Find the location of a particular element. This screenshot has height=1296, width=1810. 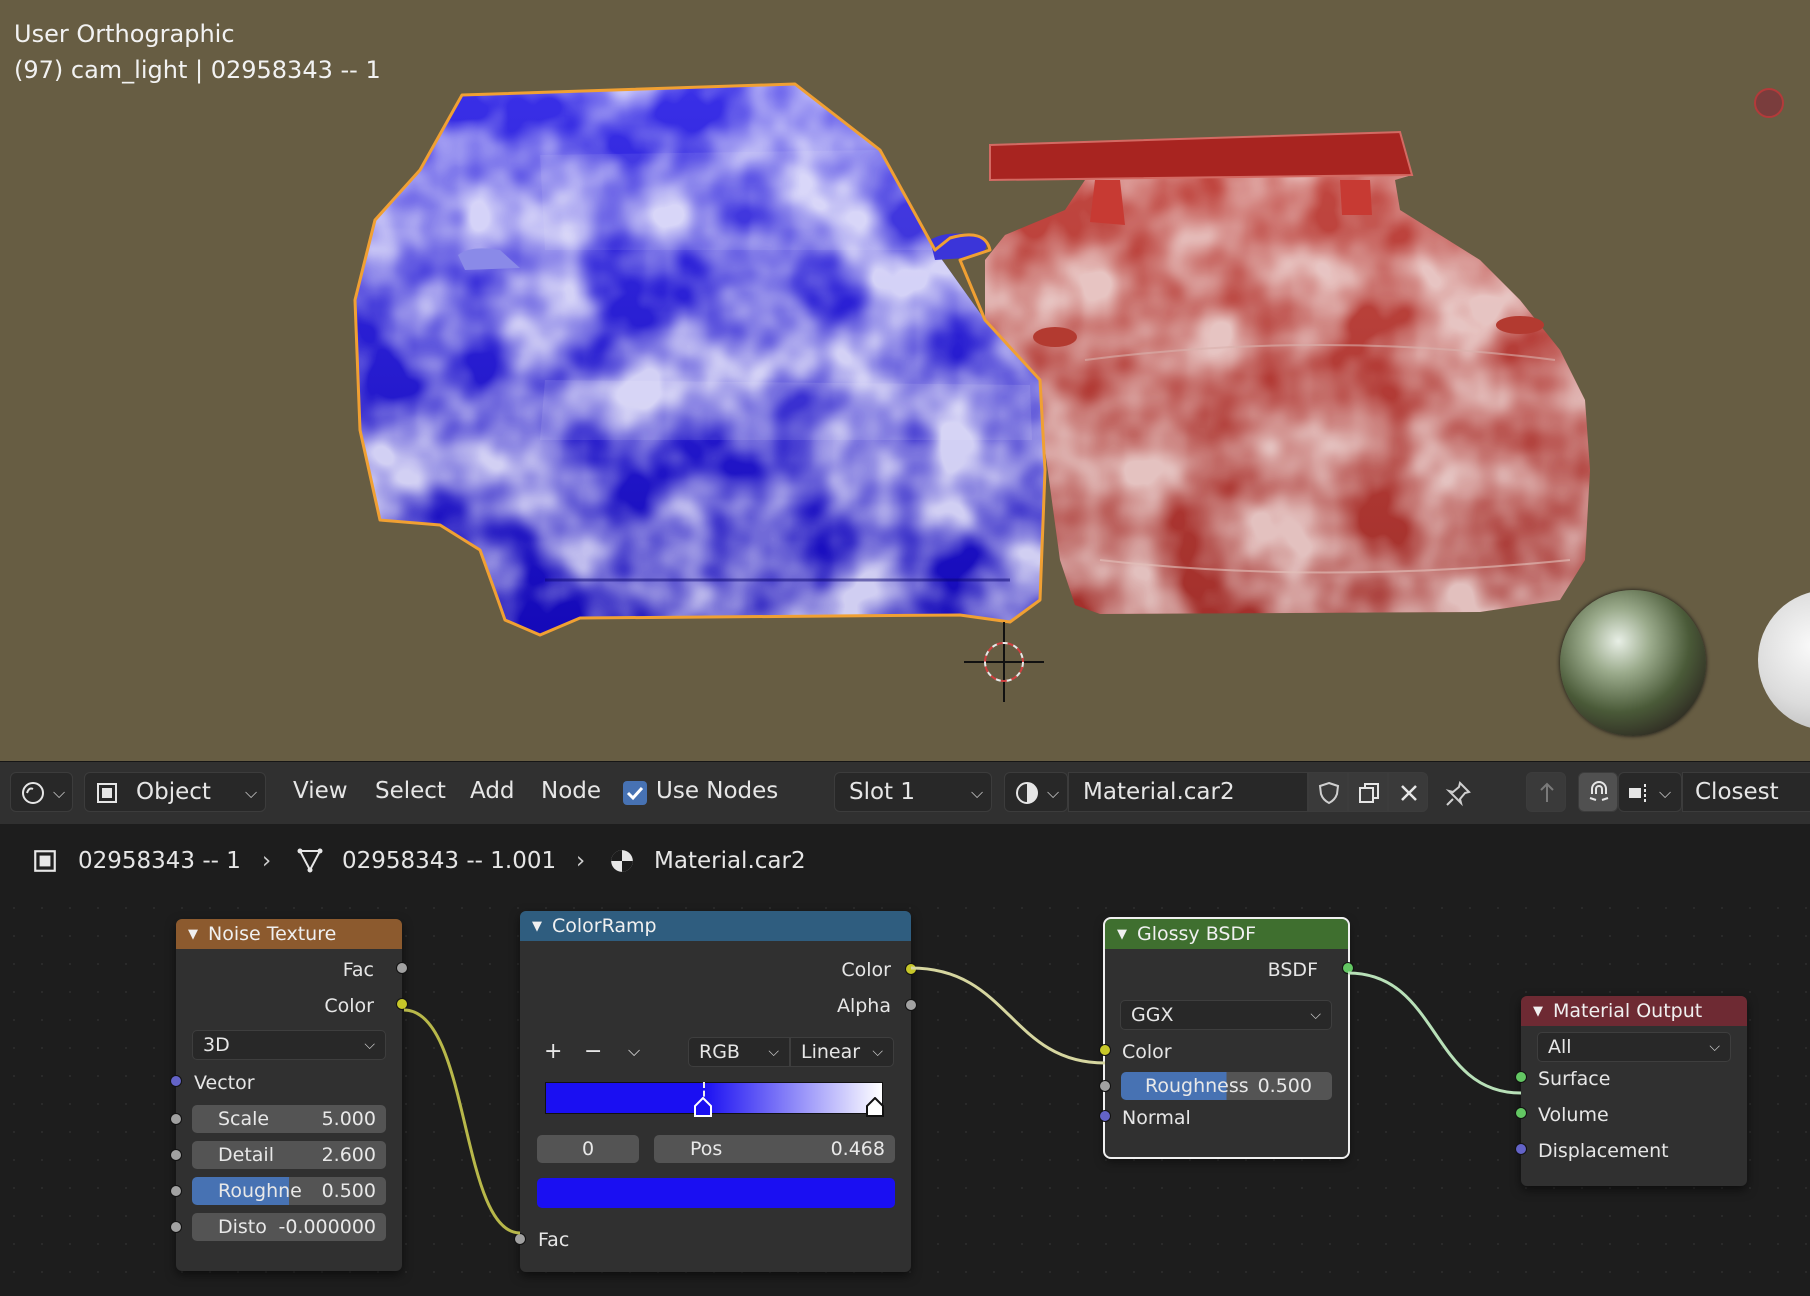

pos-label: Pos is located at coordinates (706, 1149).